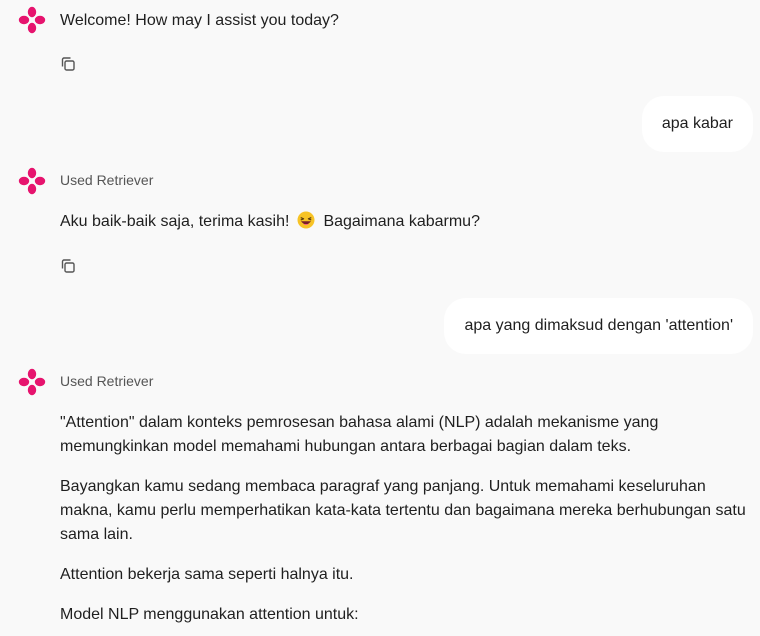 This screenshot has width=760, height=636. I want to click on grinning-squinting-face-icon, so click(306, 220).